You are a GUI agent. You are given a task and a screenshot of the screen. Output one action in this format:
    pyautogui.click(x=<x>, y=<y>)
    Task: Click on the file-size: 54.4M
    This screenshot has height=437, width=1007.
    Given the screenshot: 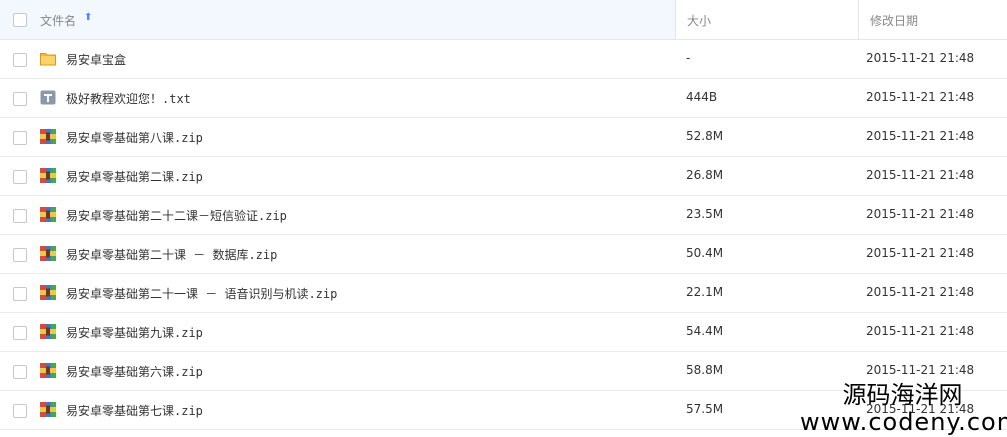 What is the action you would take?
    pyautogui.click(x=705, y=331)
    